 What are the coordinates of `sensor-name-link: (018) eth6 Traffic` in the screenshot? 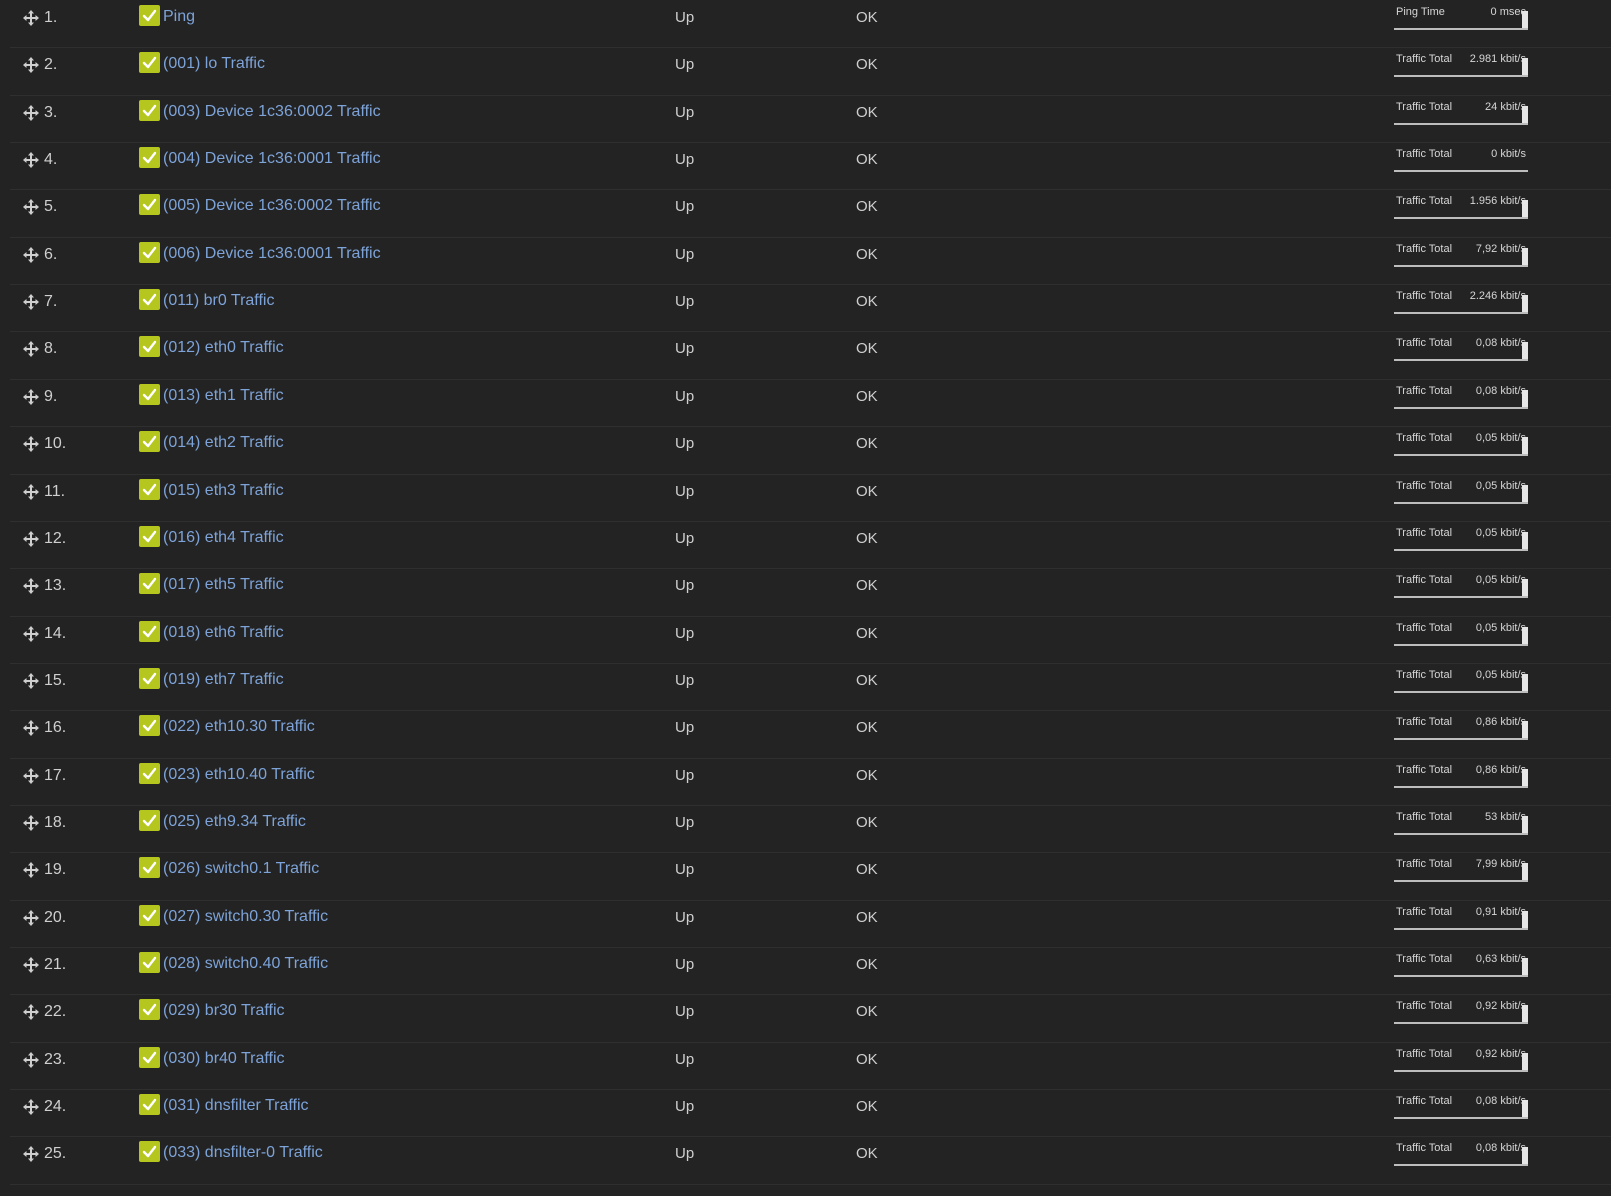 It's located at (223, 633).